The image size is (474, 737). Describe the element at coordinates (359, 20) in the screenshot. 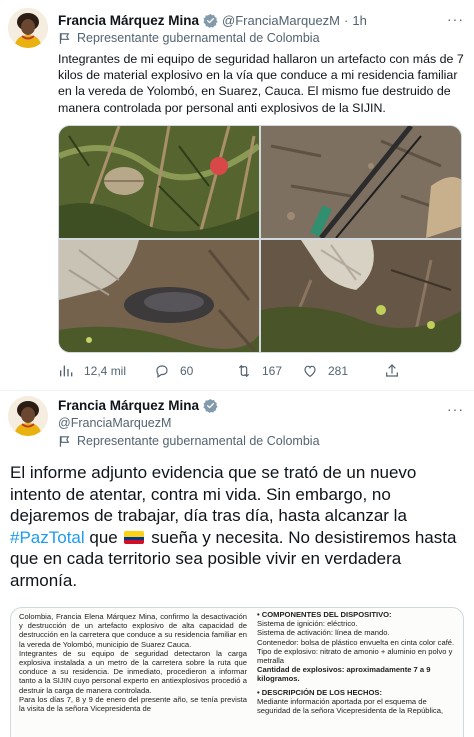

I see `timestamp: 1h` at that location.